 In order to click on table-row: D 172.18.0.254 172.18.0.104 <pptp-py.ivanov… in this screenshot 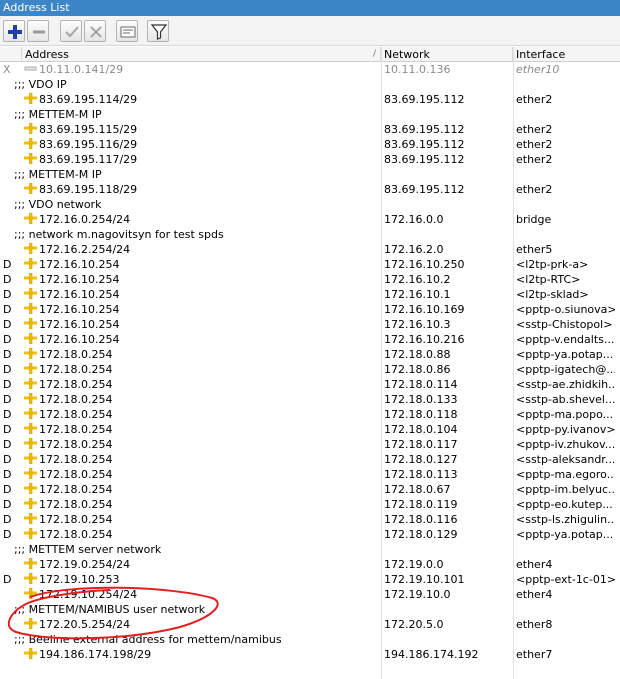, I will do `click(310, 429)`.